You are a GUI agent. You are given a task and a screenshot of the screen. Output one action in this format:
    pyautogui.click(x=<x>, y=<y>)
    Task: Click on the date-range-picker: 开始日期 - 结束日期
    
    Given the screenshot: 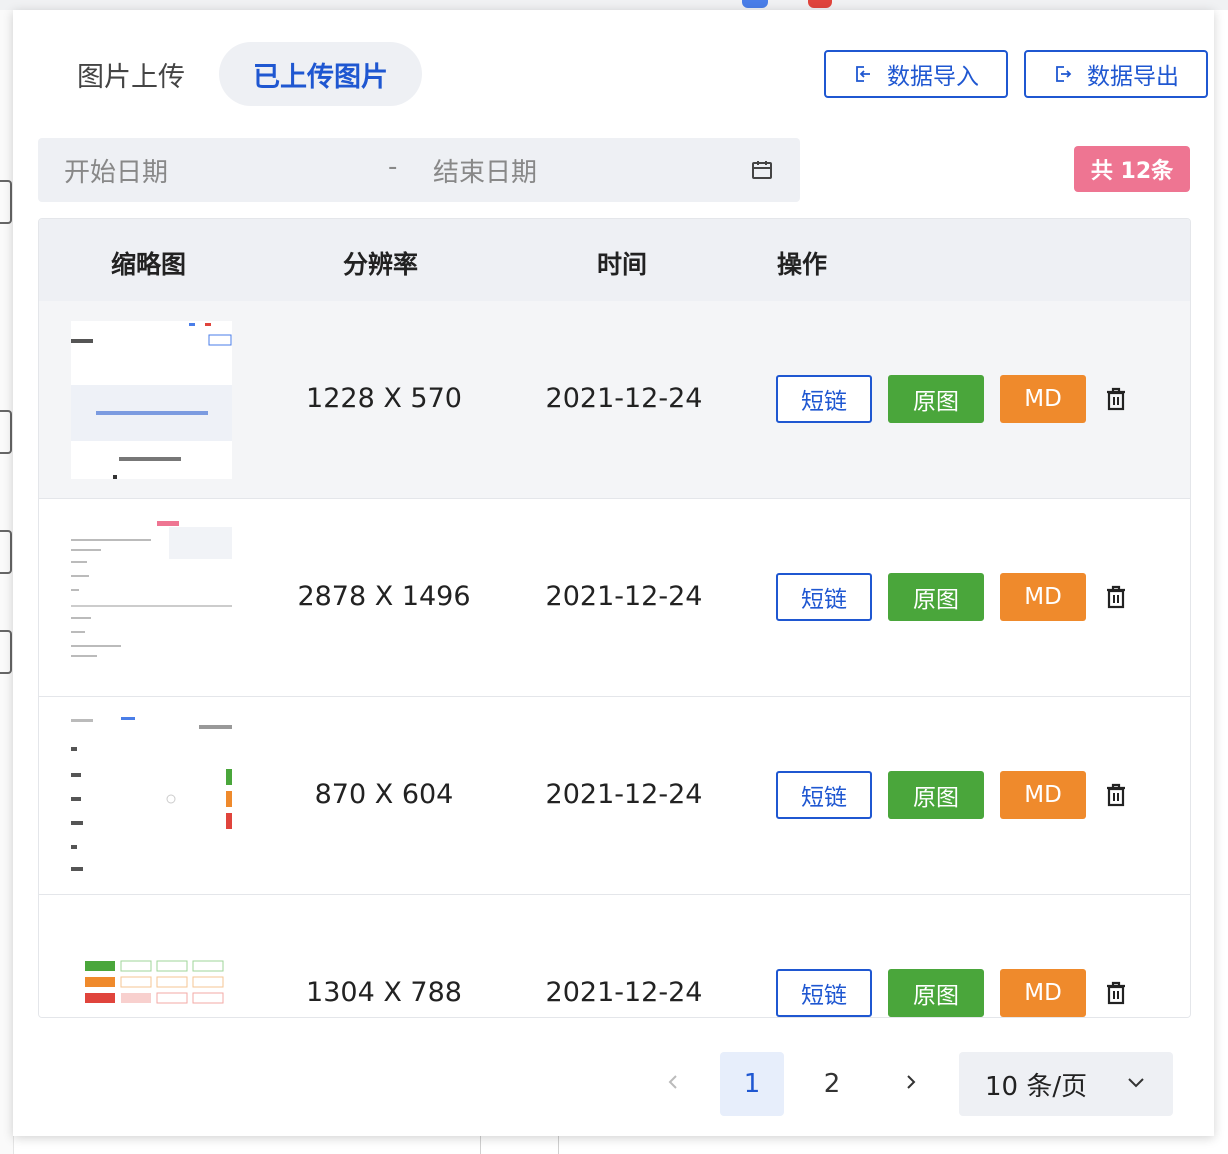 What is the action you would take?
    pyautogui.click(x=419, y=170)
    